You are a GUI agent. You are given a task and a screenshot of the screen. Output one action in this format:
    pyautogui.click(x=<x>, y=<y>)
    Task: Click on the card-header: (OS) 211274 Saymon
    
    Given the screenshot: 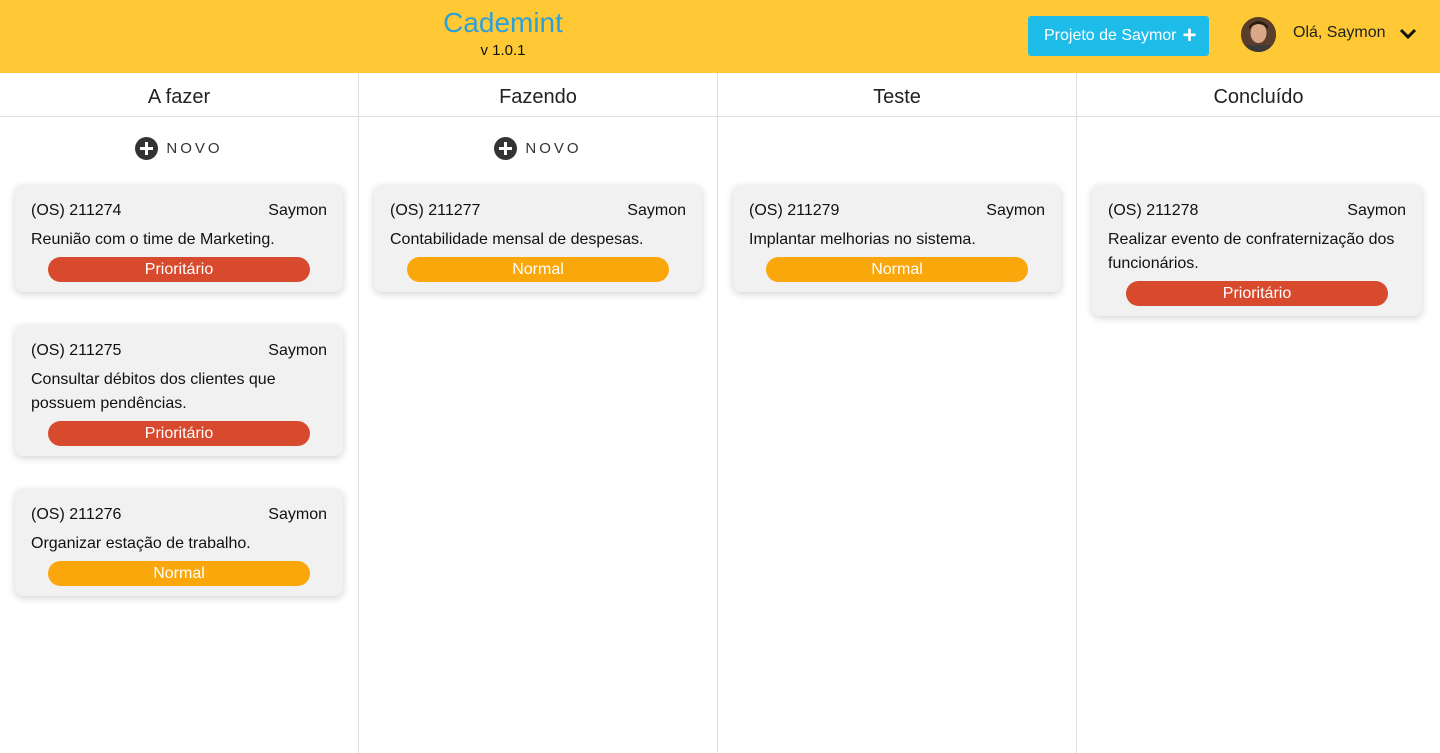 What is the action you would take?
    pyautogui.click(x=179, y=211)
    